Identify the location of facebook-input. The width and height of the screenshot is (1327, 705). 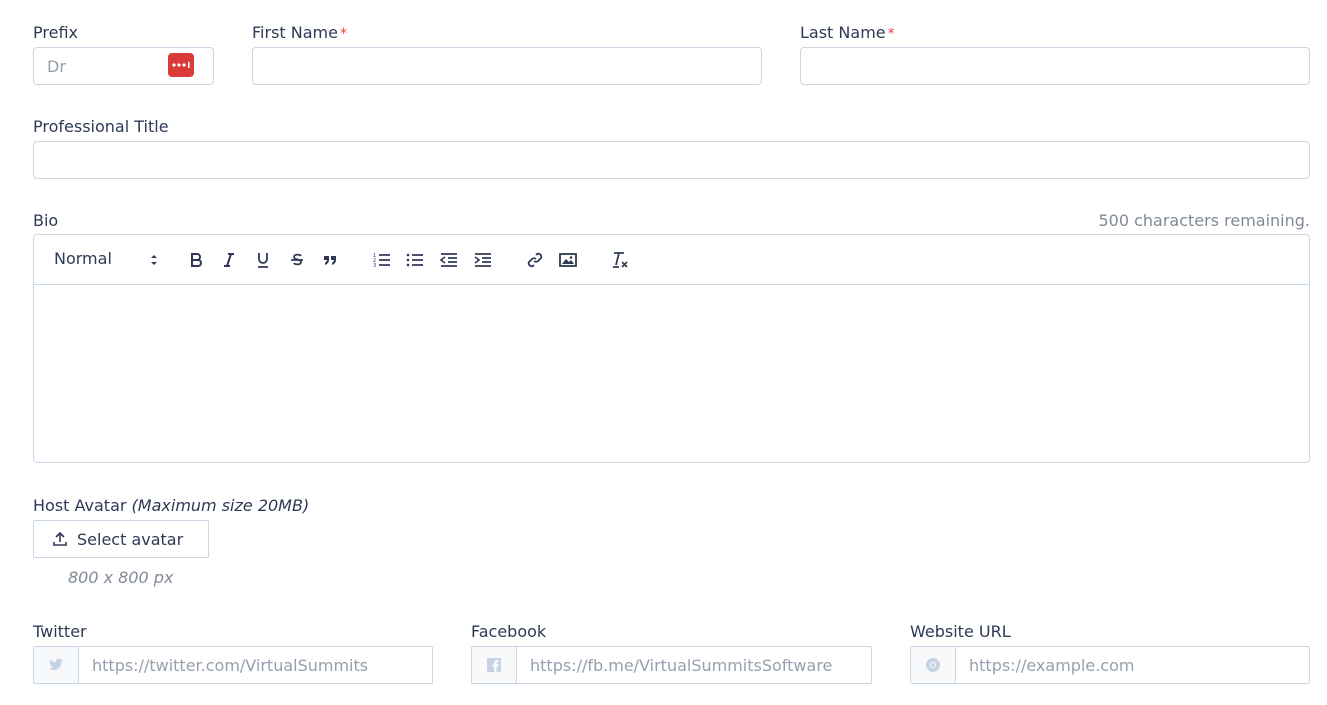
(694, 665).